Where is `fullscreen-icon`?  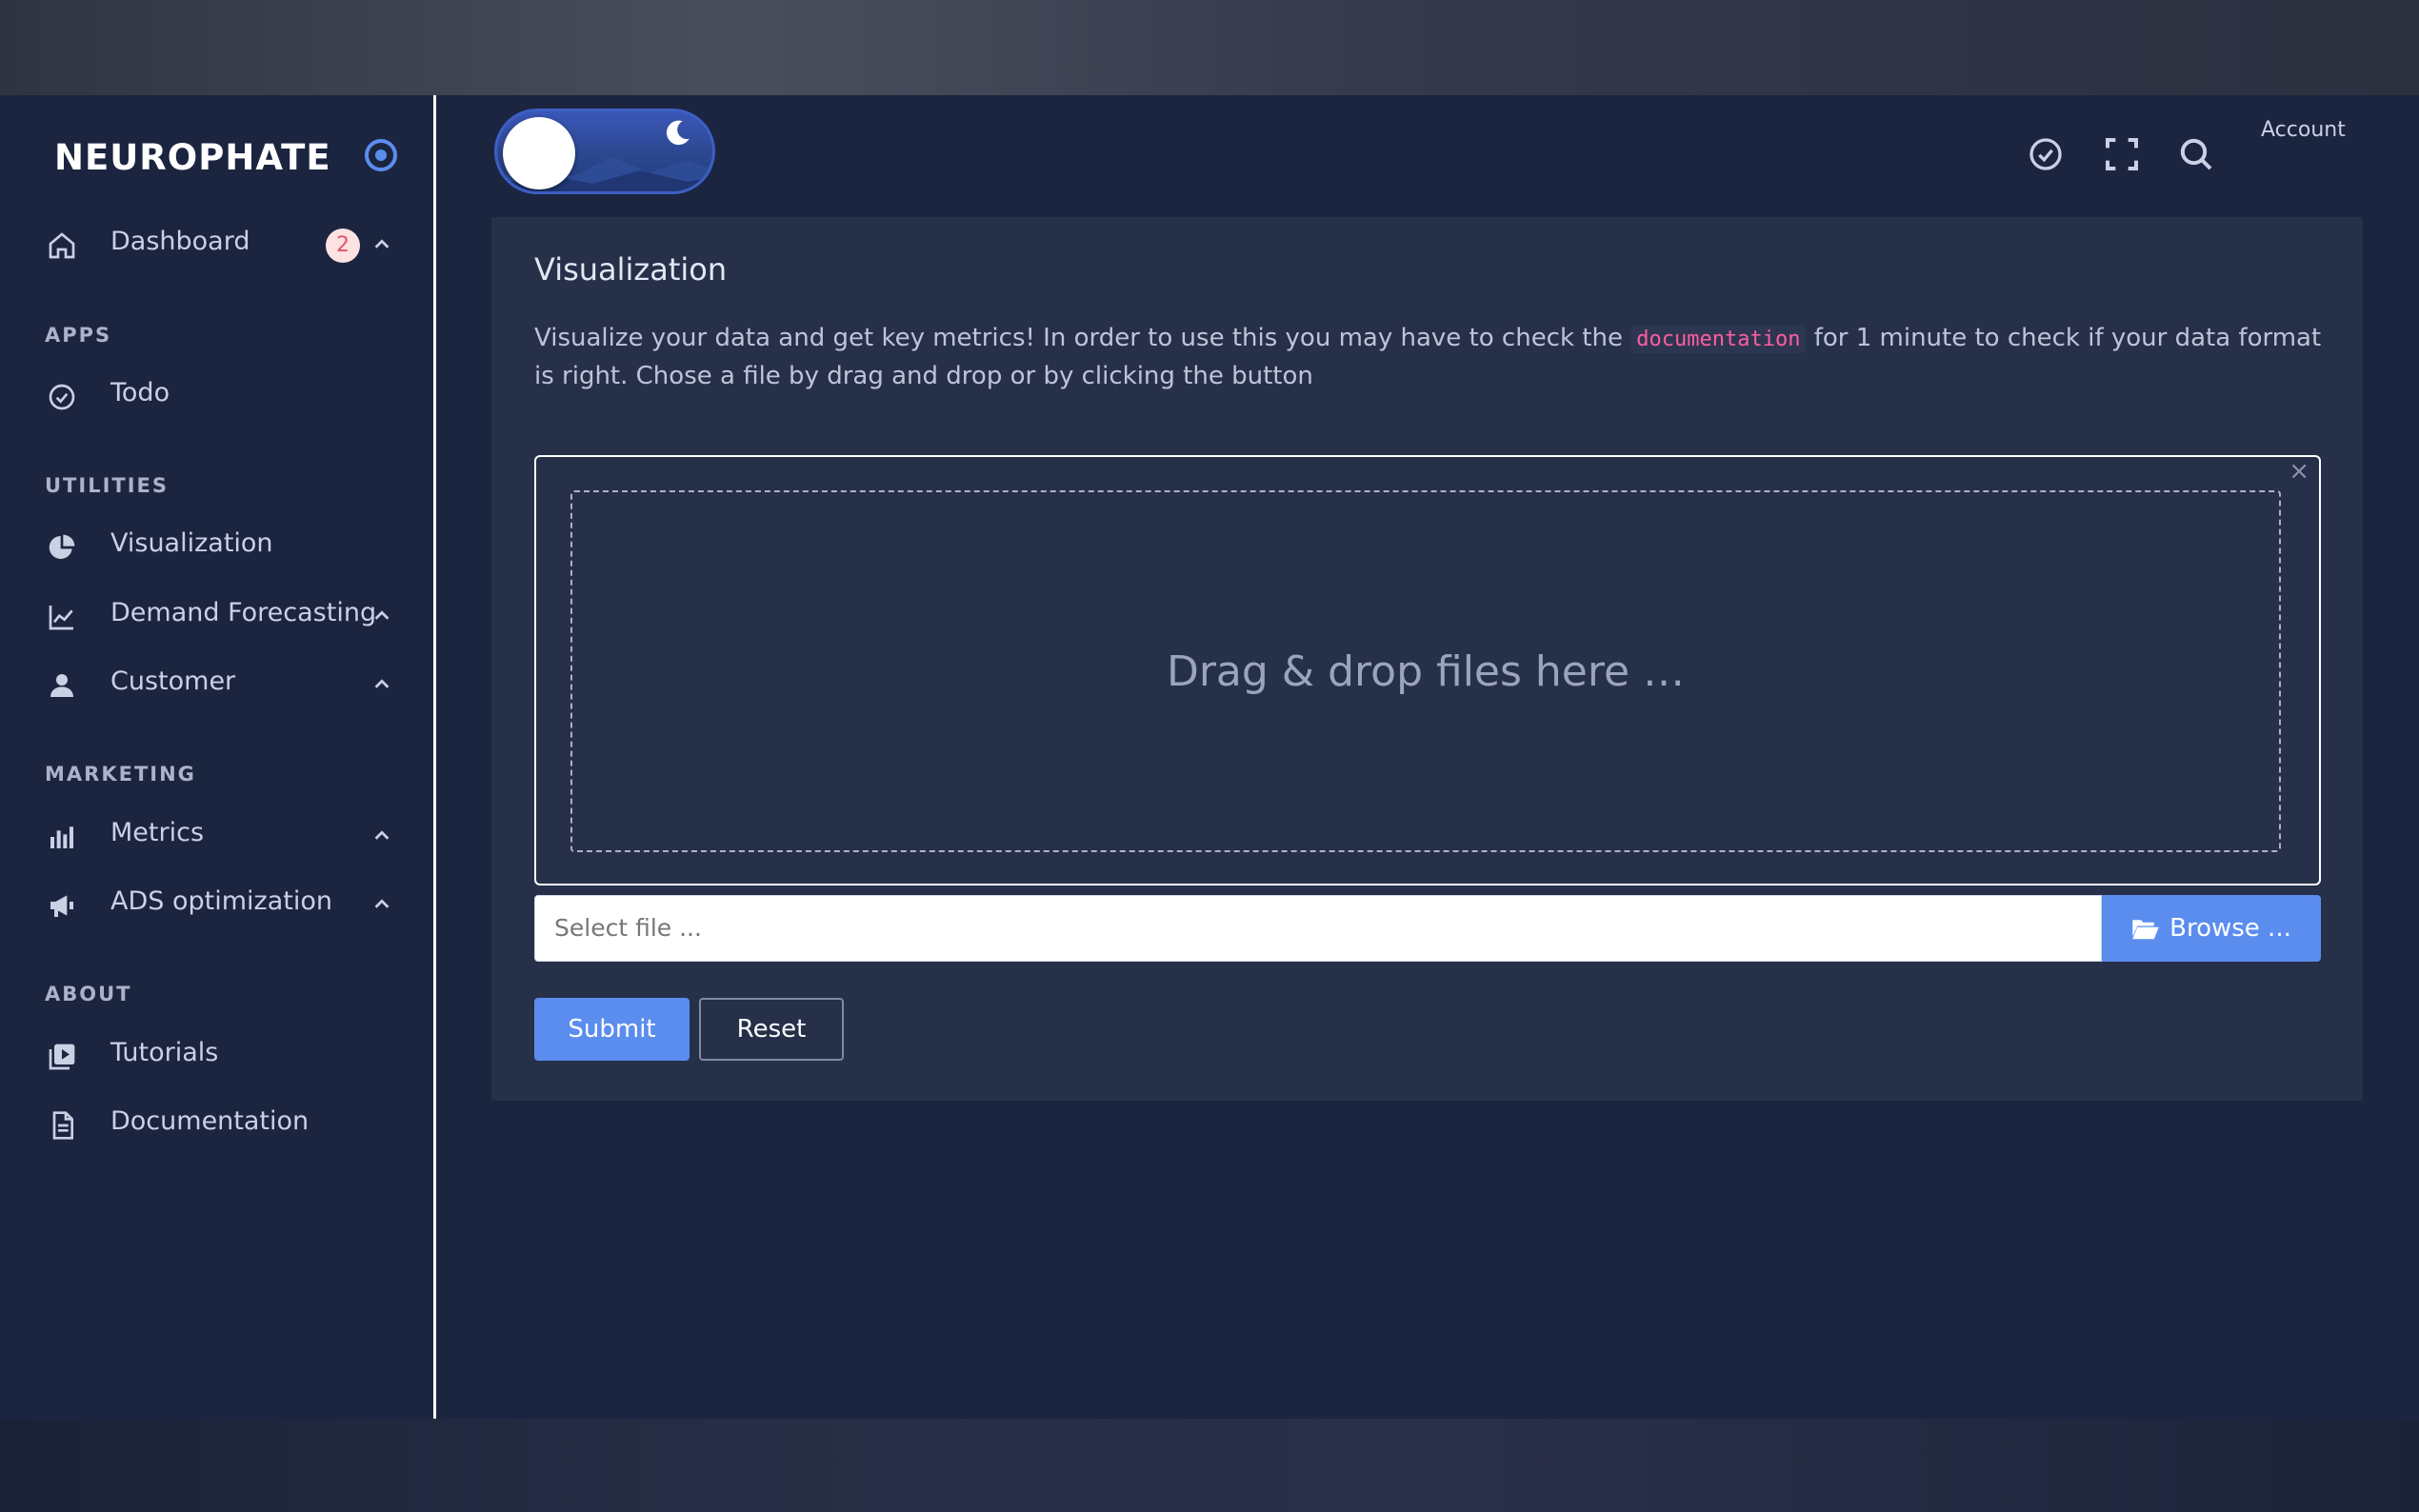 fullscreen-icon is located at coordinates (2122, 154).